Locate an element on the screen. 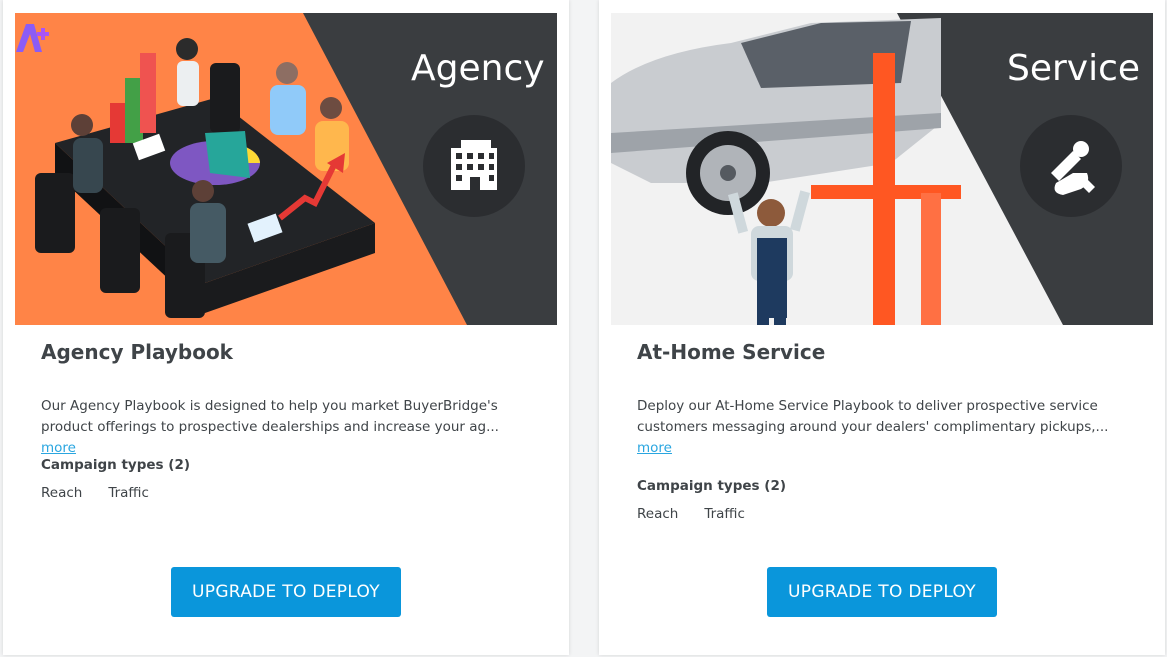 This screenshot has width=1167, height=657. a-plus-icon is located at coordinates (32, 38).